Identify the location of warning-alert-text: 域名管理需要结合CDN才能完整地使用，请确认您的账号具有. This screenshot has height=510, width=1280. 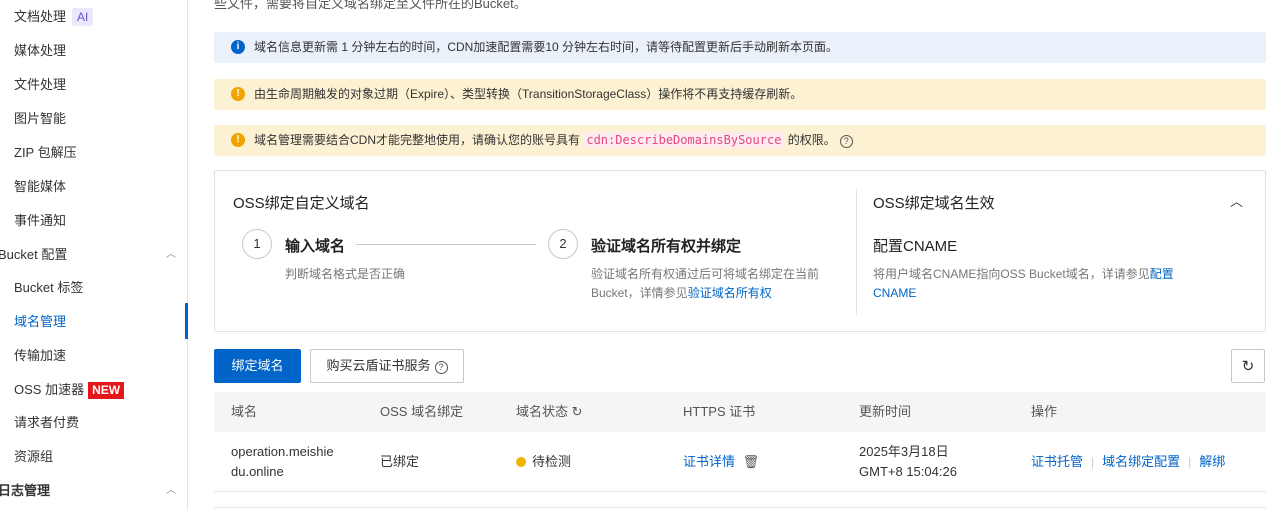
(417, 140).